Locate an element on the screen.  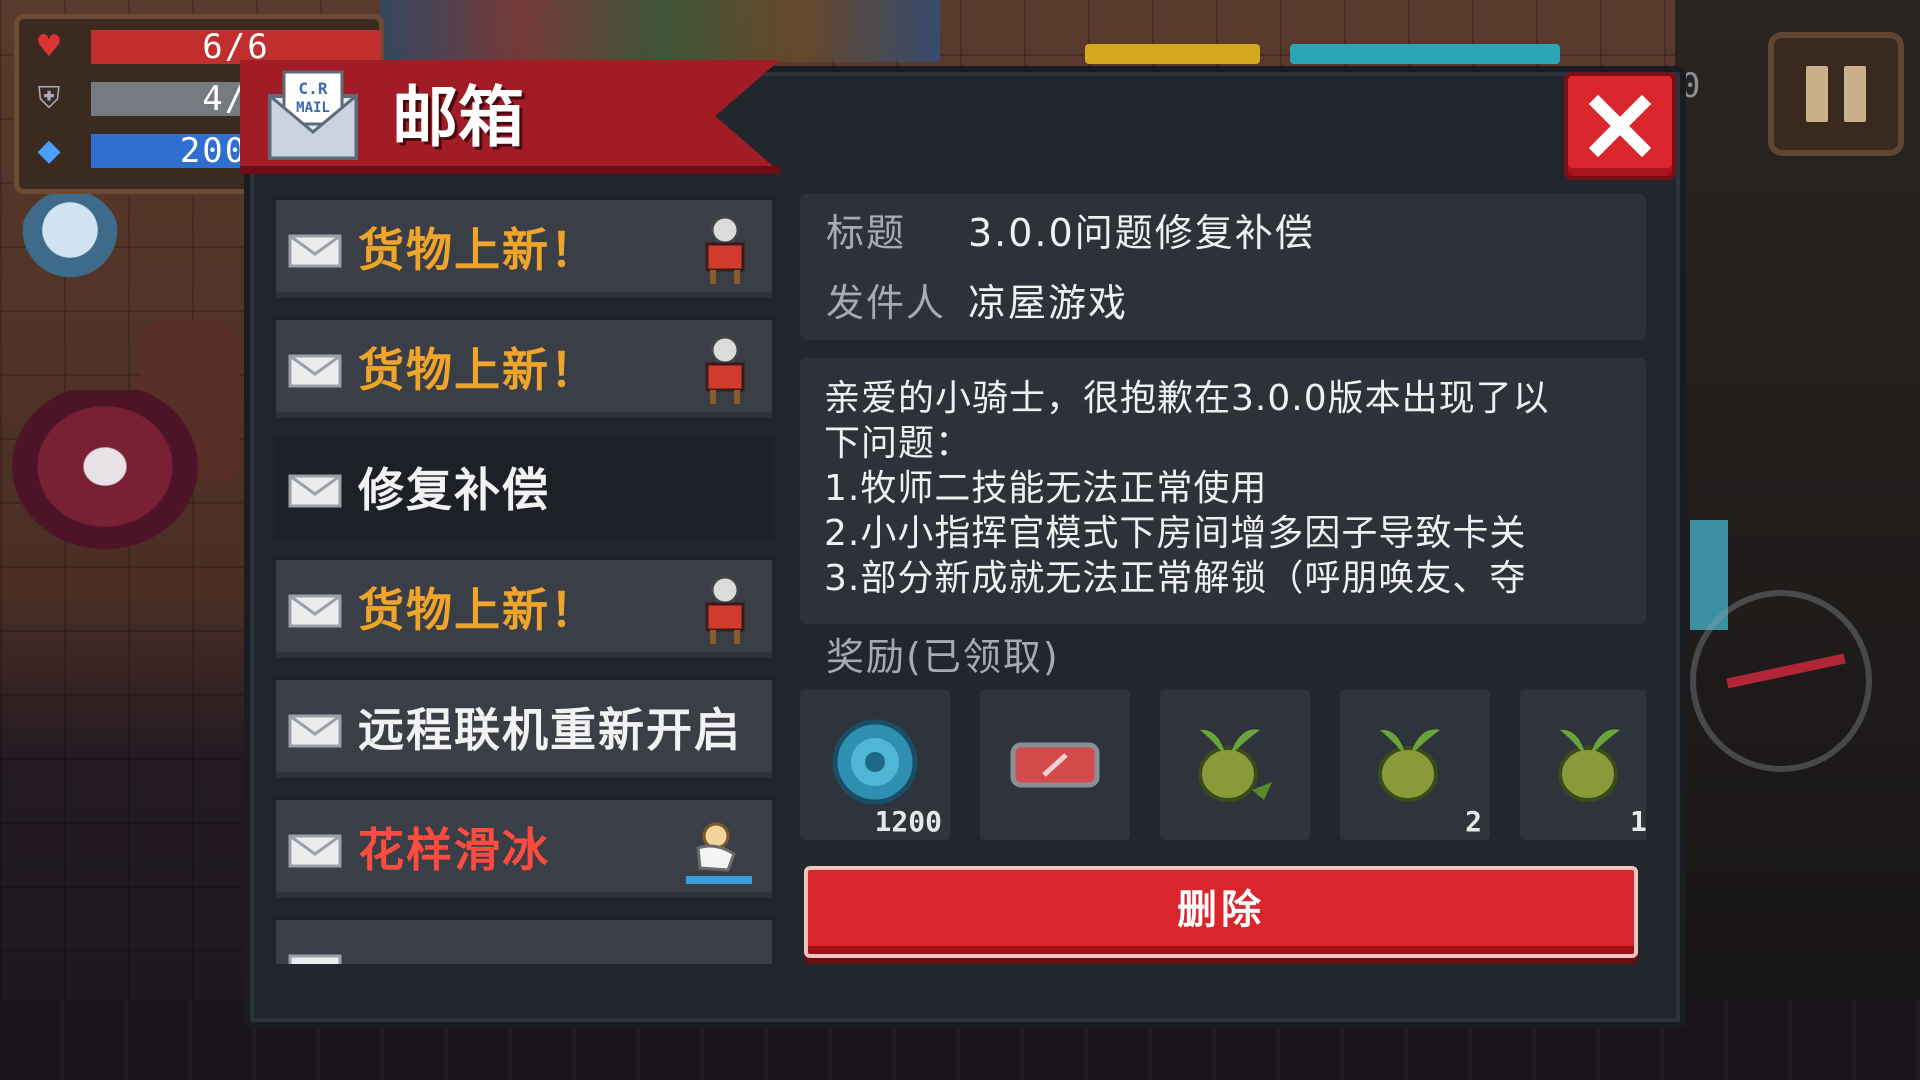
heart-icon: ♥ is located at coordinates (49, 46).